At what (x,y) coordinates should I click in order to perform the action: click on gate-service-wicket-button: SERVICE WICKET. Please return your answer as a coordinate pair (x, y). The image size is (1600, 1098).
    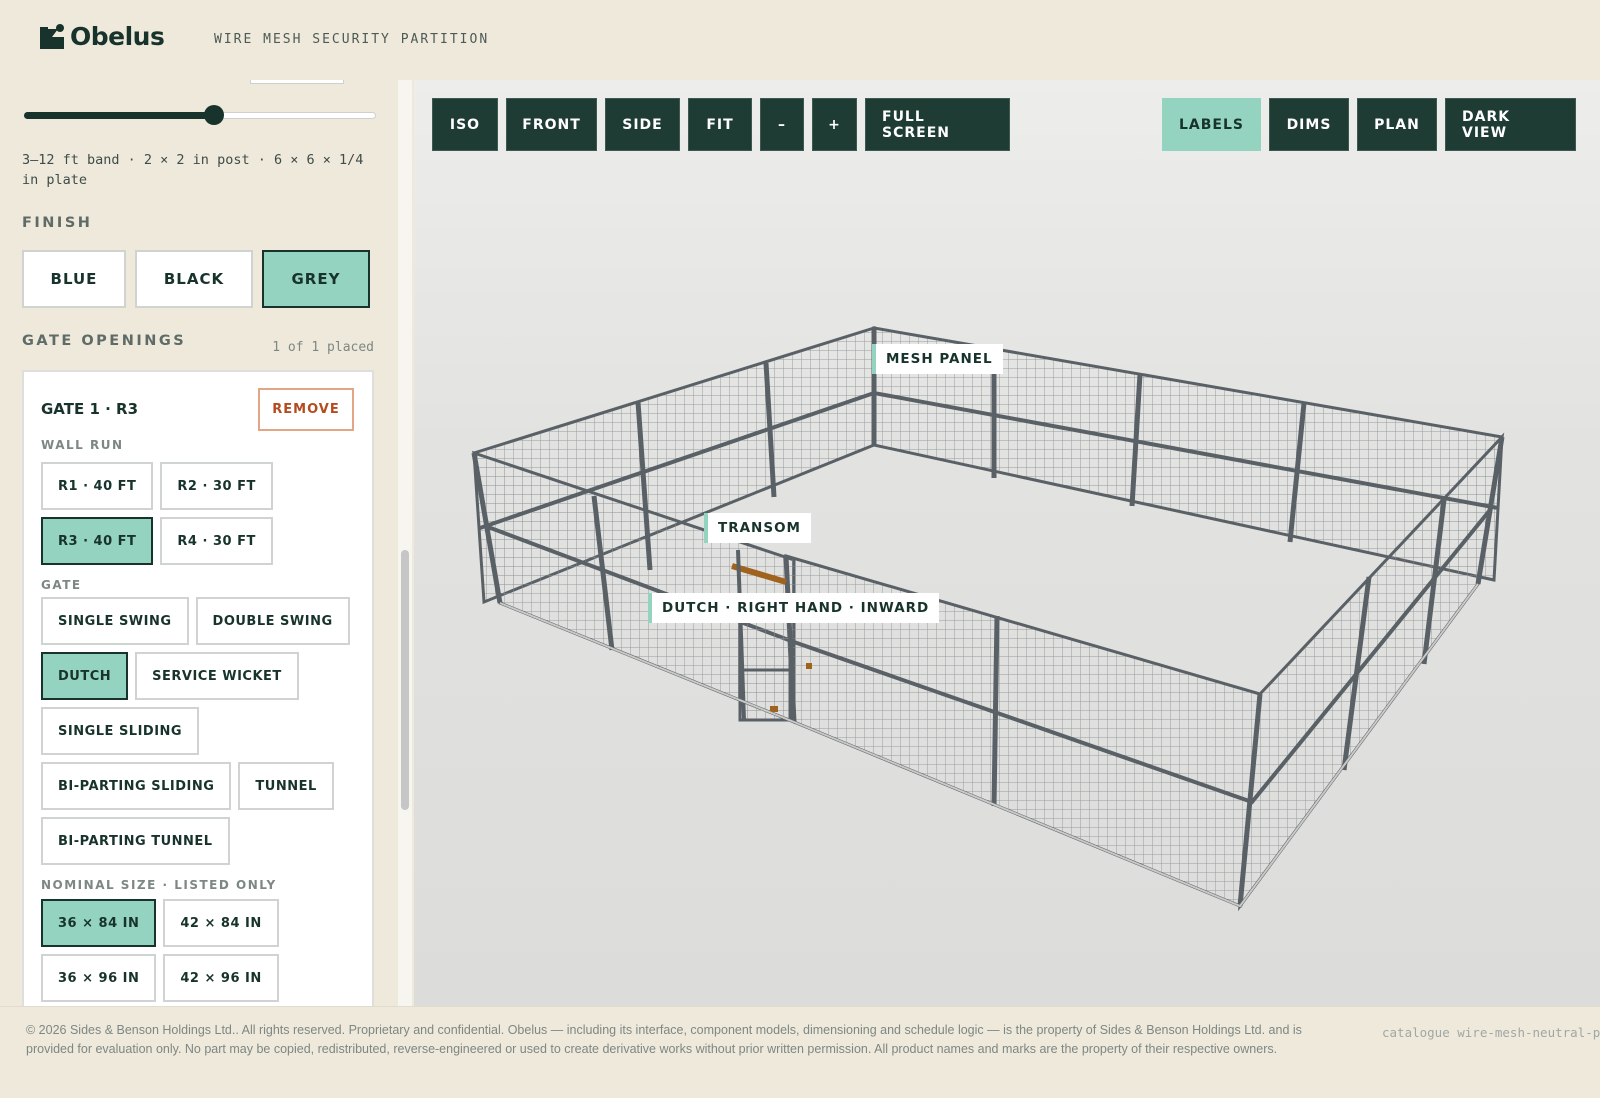
    Looking at the image, I should click on (217, 676).